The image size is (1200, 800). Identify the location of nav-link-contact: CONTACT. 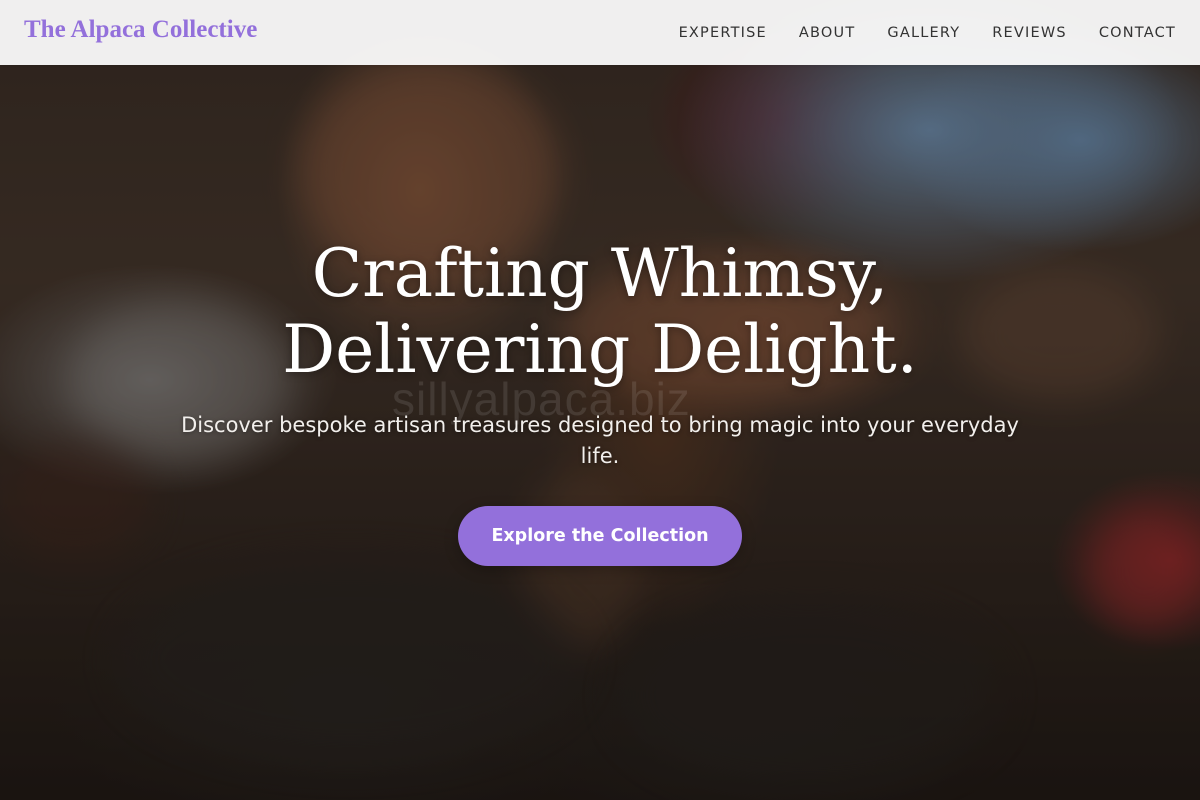
(1137, 33).